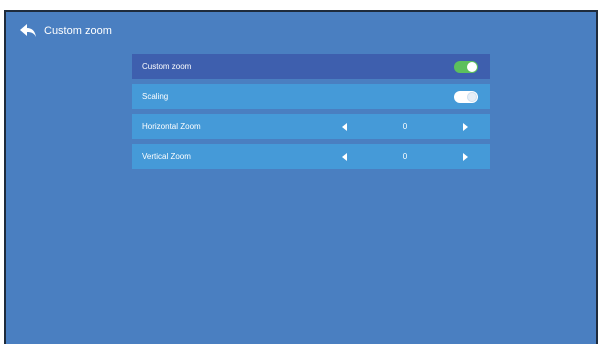  I want to click on menu-item-vertical-zoom: Vertical Zoom 0, so click(311, 156).